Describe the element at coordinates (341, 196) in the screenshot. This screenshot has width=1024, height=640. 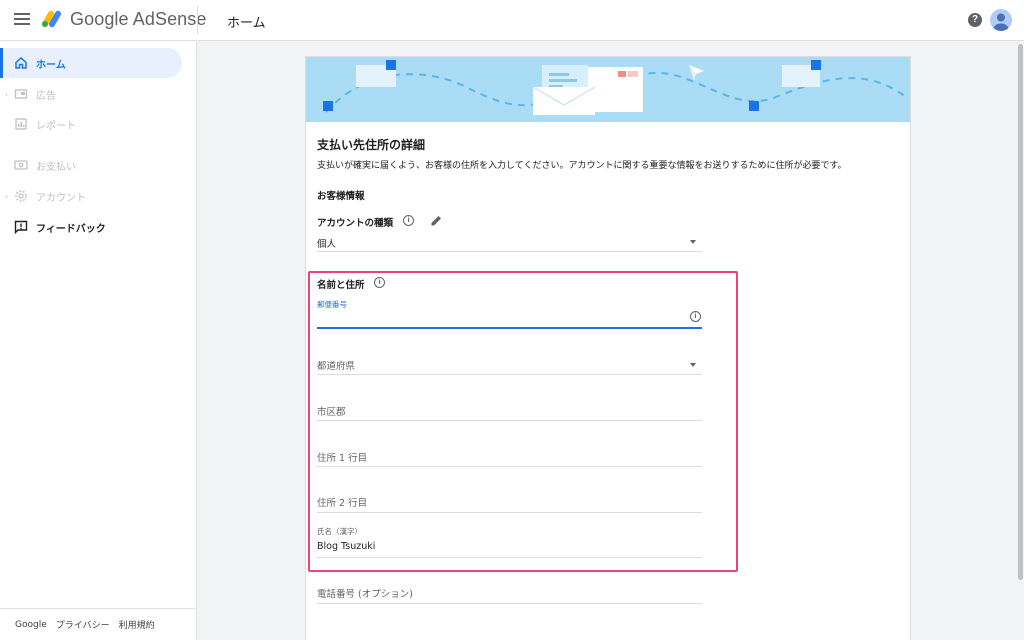
I see `customer-info-heading: お客様情報` at that location.